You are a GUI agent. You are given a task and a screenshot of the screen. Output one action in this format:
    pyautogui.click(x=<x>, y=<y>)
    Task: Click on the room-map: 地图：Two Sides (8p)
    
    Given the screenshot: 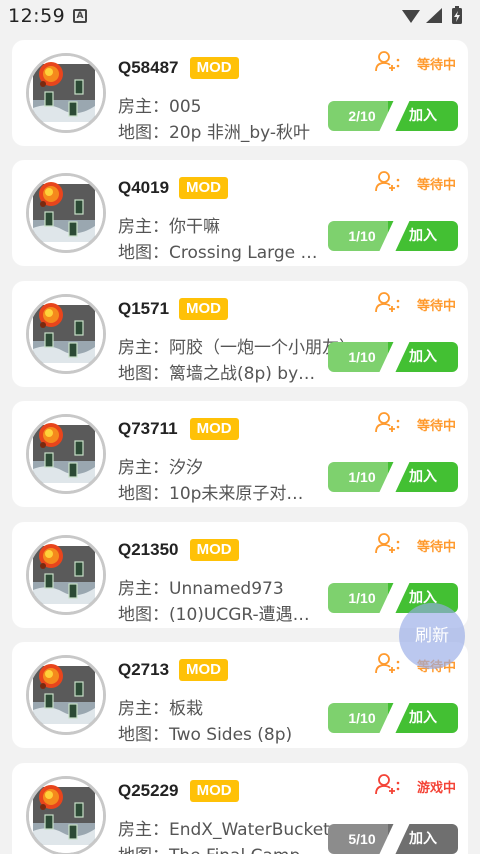 What is the action you would take?
    pyautogui.click(x=205, y=735)
    